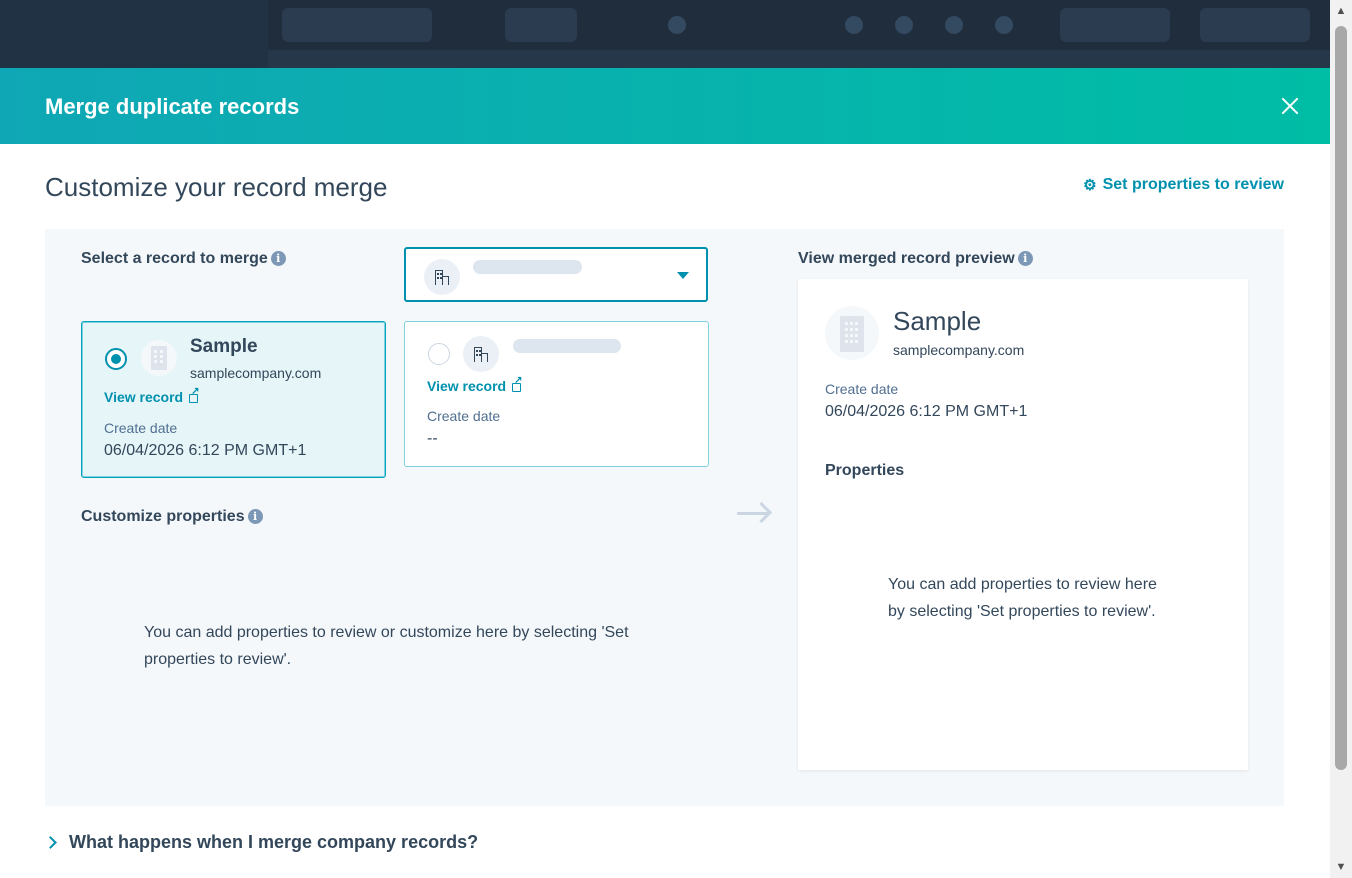 Image resolution: width=1352 pixels, height=878 pixels. I want to click on select-record-label-text: Select a record to merge, so click(174, 258).